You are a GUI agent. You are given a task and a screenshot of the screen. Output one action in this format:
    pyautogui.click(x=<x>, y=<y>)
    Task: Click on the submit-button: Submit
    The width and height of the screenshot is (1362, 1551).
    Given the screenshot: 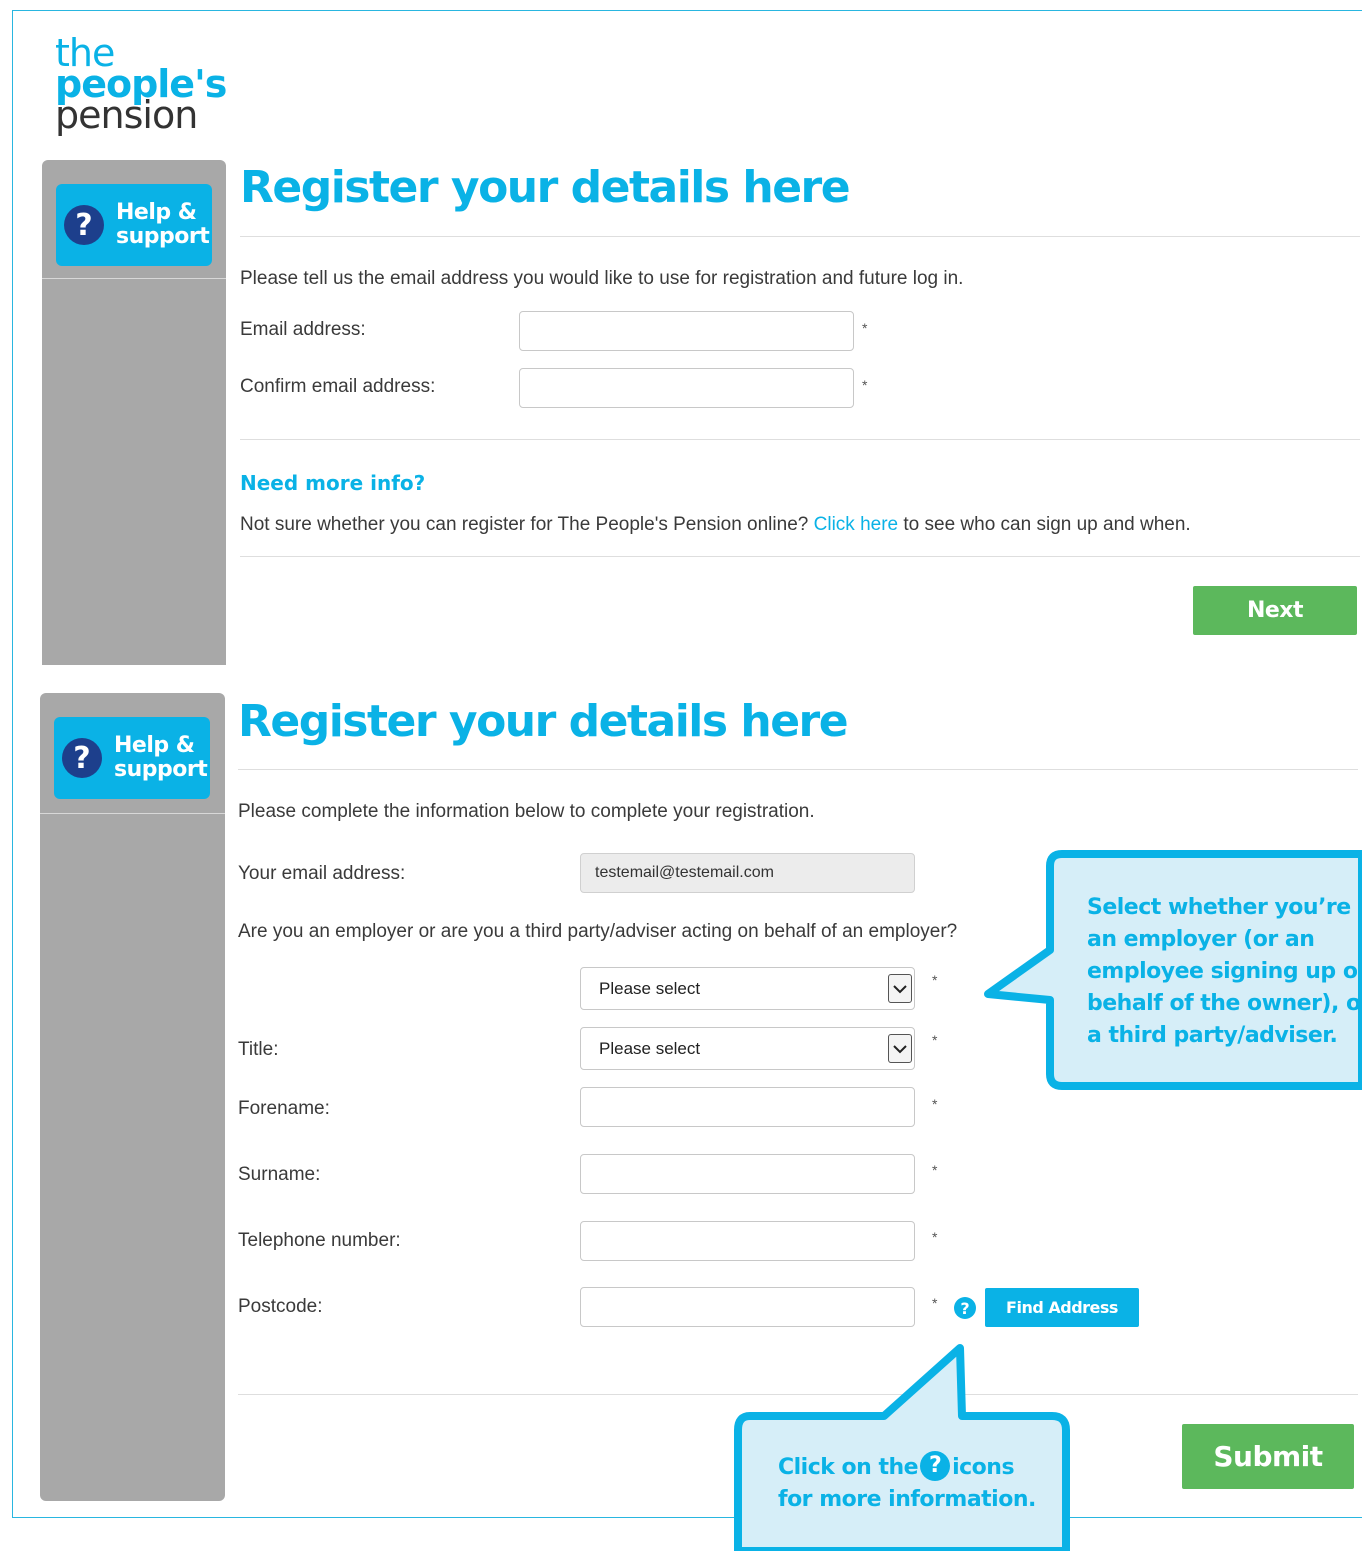 What is the action you would take?
    pyautogui.click(x=1268, y=1456)
    